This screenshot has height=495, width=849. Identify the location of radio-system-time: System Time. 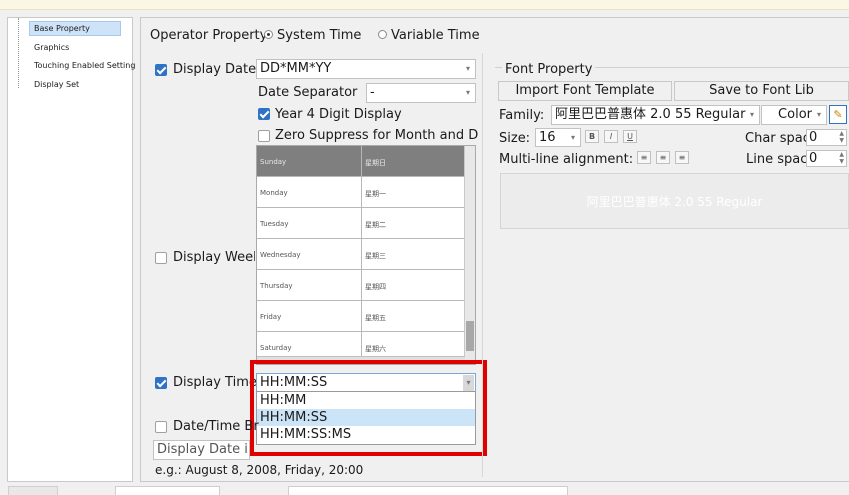
(312, 35).